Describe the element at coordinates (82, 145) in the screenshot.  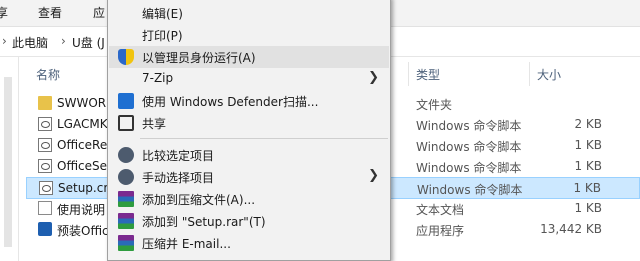
I see `file-name: OfficeRe` at that location.